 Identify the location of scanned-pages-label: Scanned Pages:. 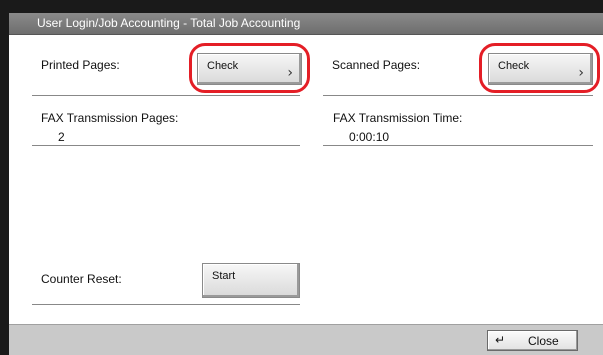
(376, 65).